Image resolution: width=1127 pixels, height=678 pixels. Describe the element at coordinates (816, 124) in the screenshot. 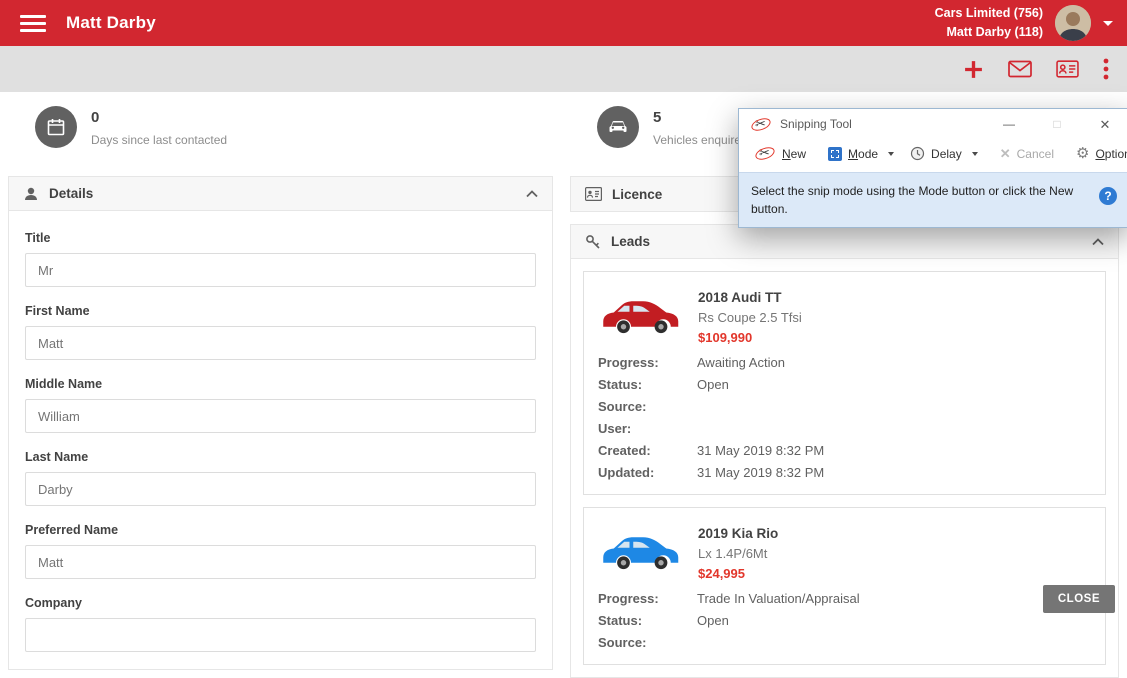

I see `snip-window-title: Snipping Tool` at that location.